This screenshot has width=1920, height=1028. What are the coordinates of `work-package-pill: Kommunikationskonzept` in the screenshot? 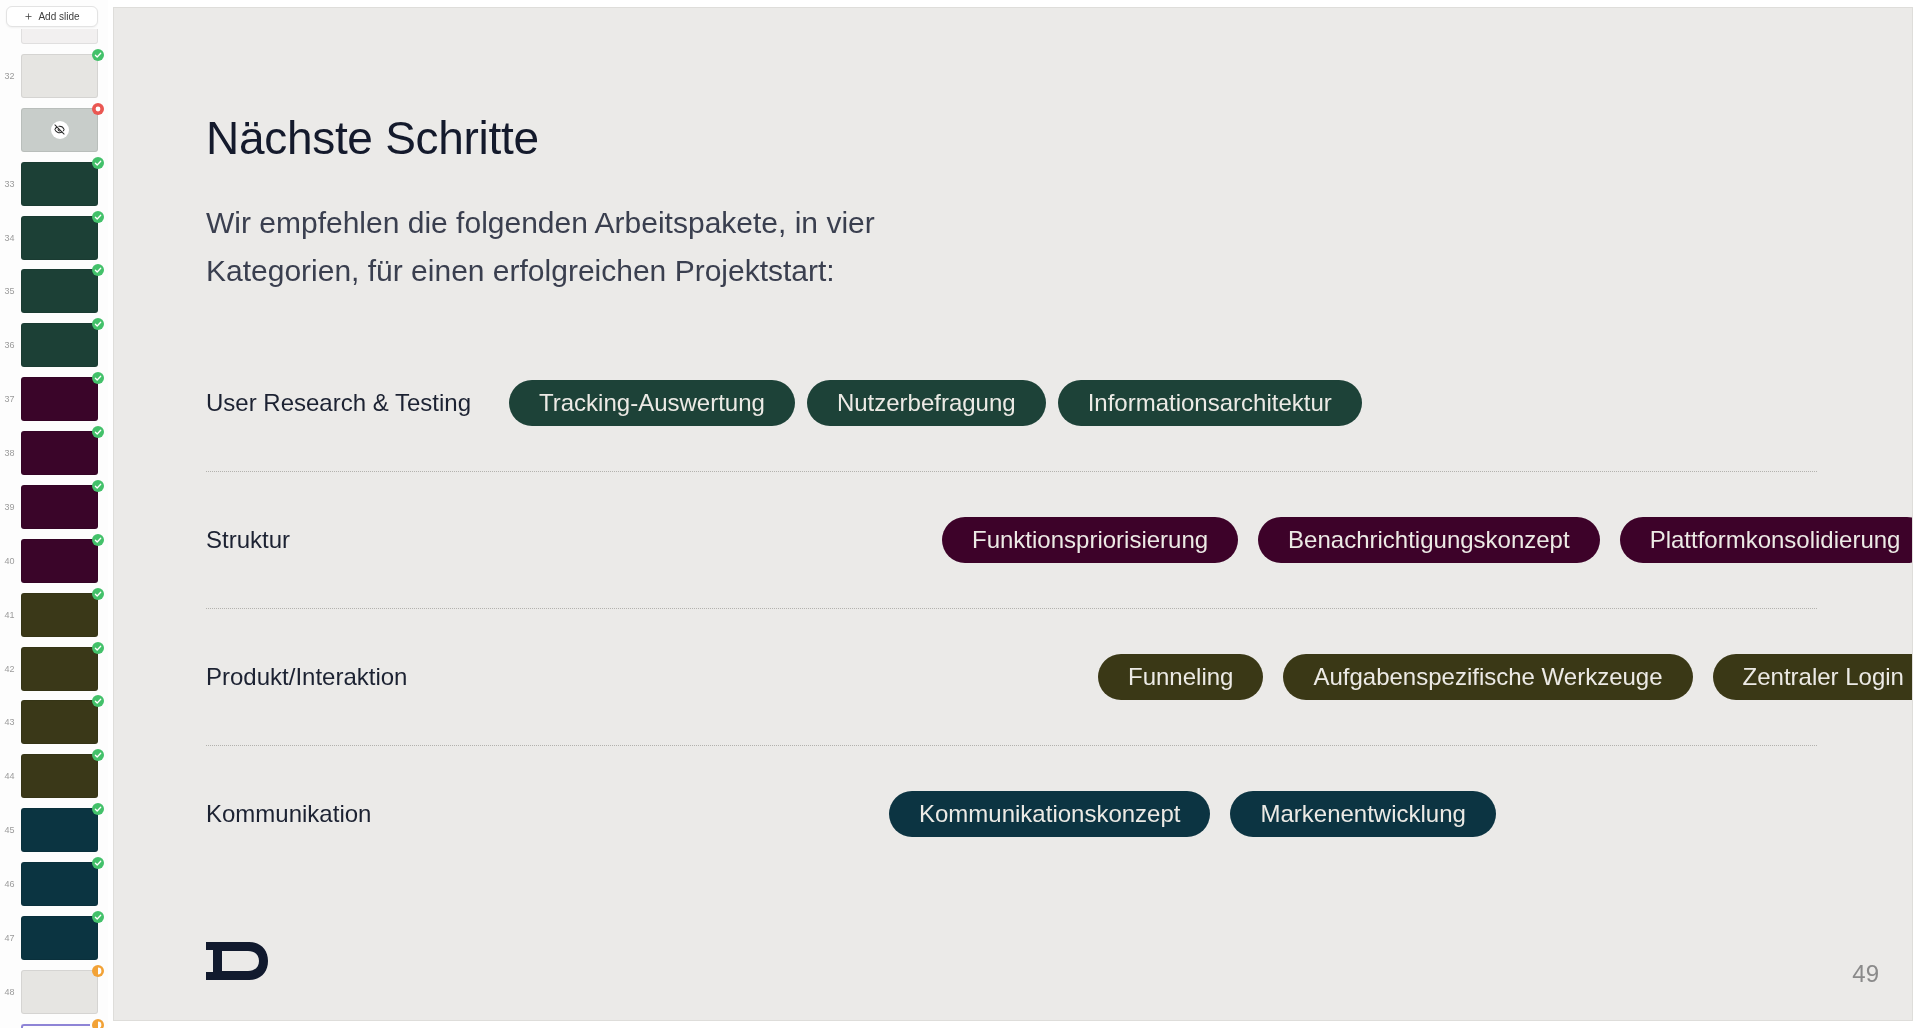 It's located at (1050, 814).